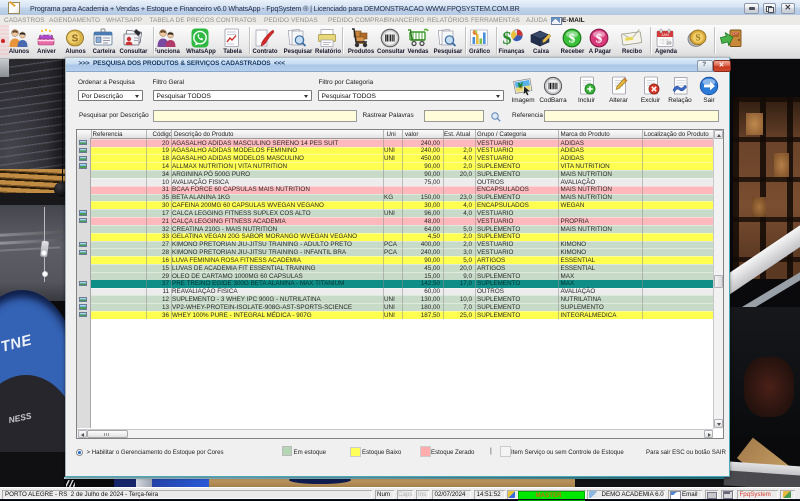 The image size is (800, 501). Describe the element at coordinates (669, 43) in the screenshot. I see `svg-text: 29` at that location.